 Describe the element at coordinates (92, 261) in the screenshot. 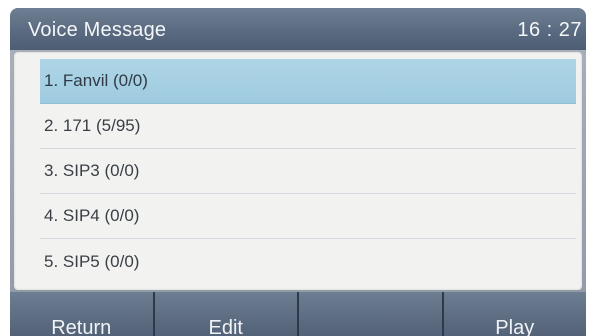

I see `list-item-label: 5. SIP5 (0/0)` at that location.